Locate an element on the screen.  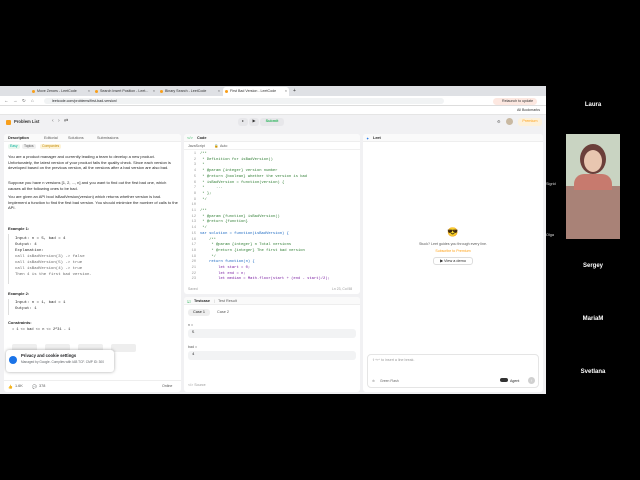
example-line: call isBadVersion(4) -> true is located at coordinates (49, 269).